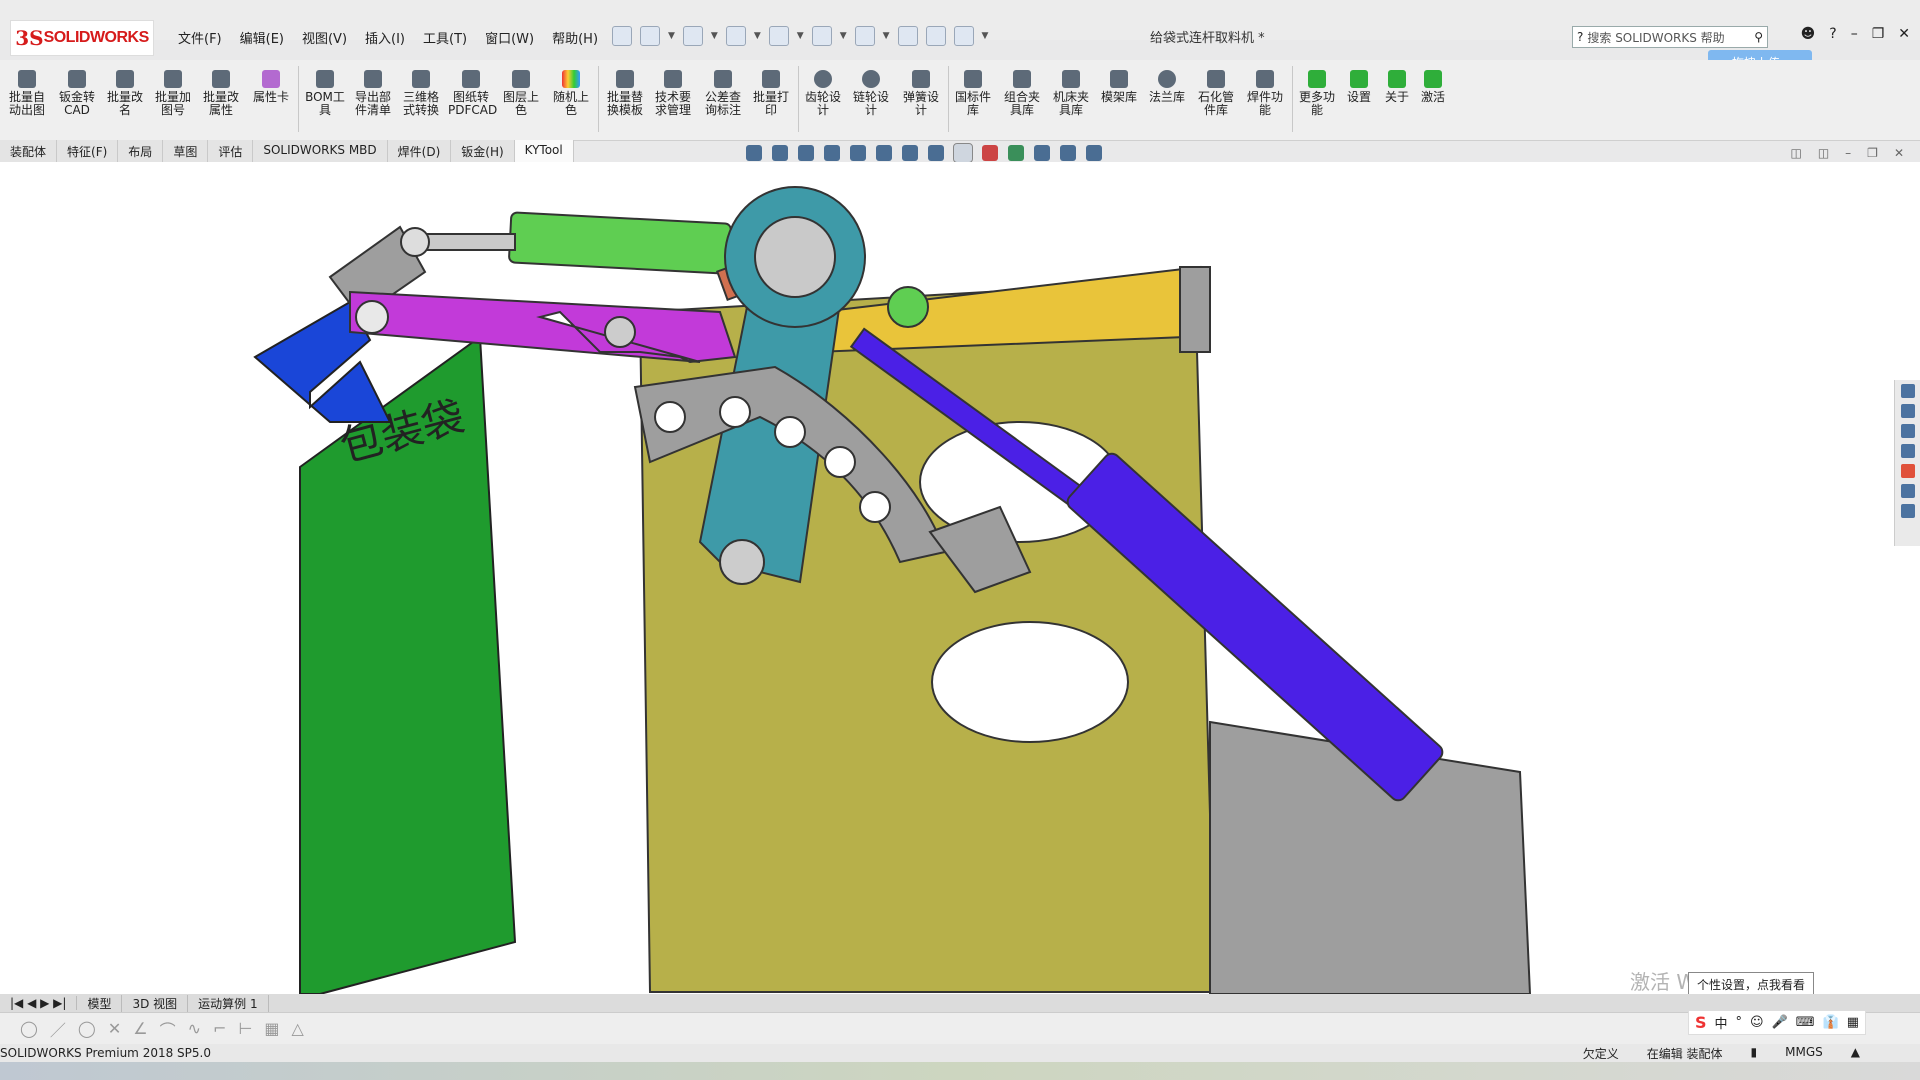 This screenshot has height=1080, width=1920. Describe the element at coordinates (125, 93) in the screenshot. I see `ribbon-button-batch-rename: 批量改名` at that location.